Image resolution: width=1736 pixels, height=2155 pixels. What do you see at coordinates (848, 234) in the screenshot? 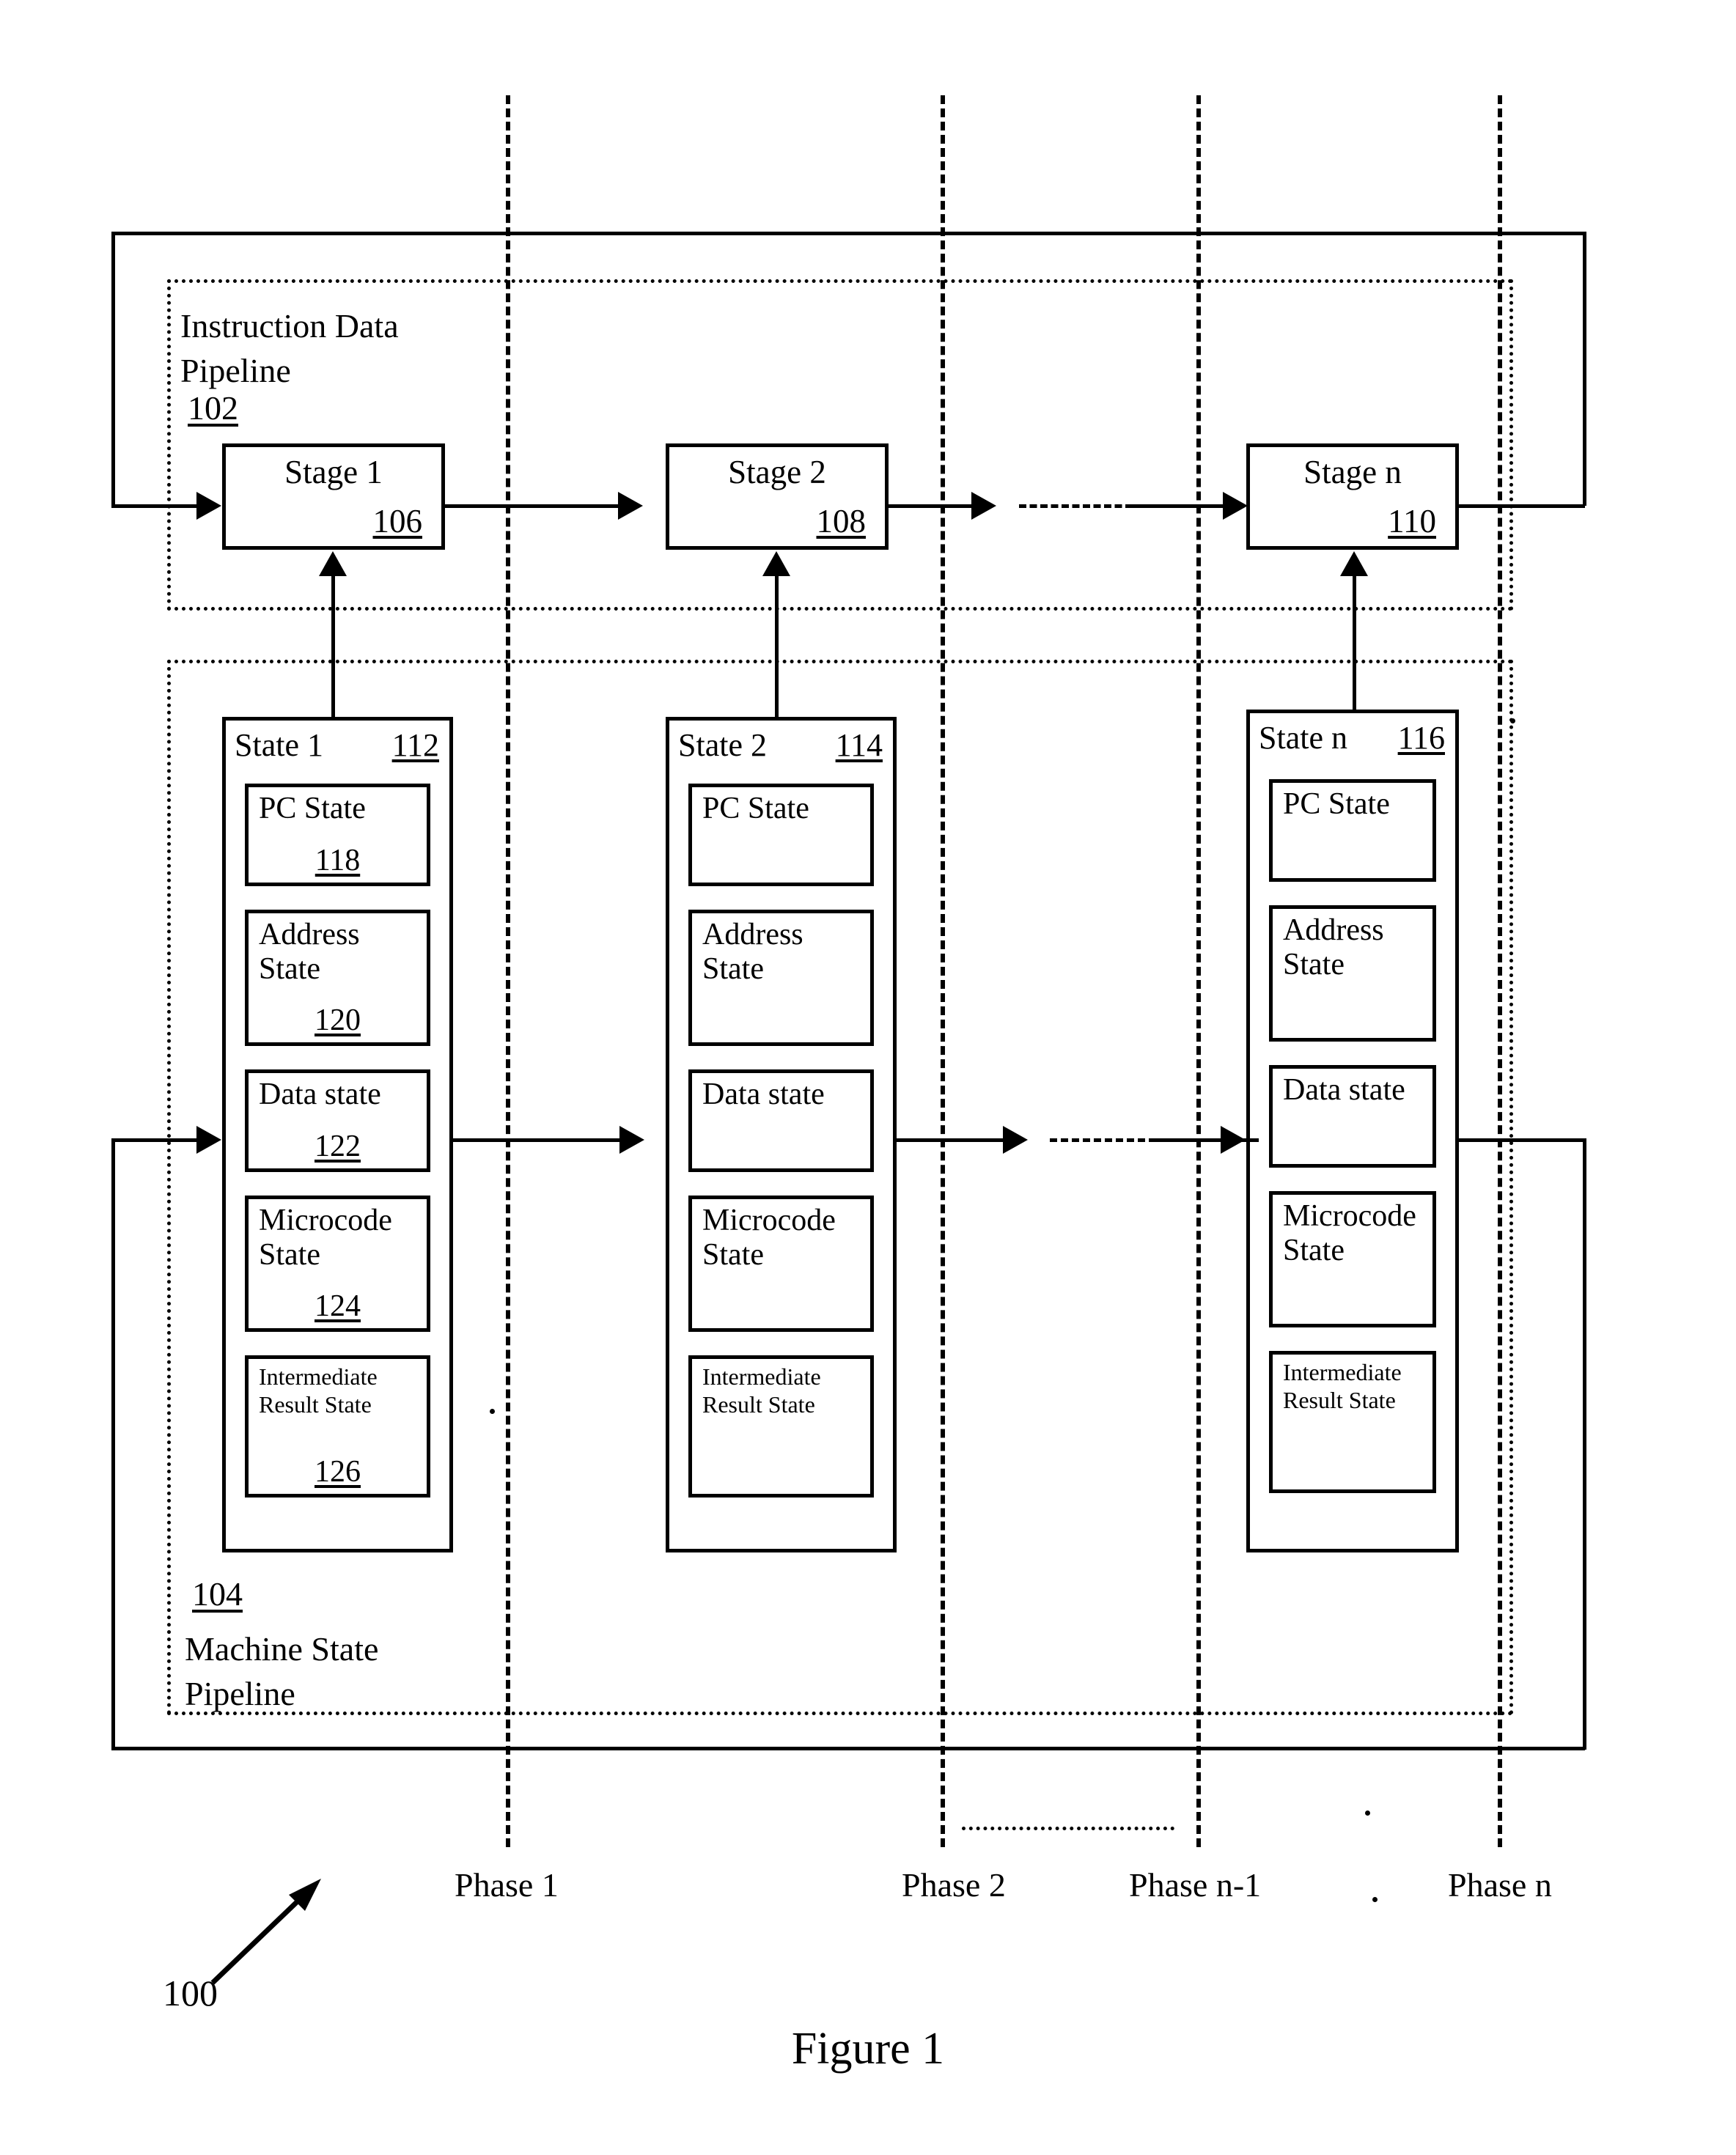
I see `instruction-feedback-top-wire` at bounding box center [848, 234].